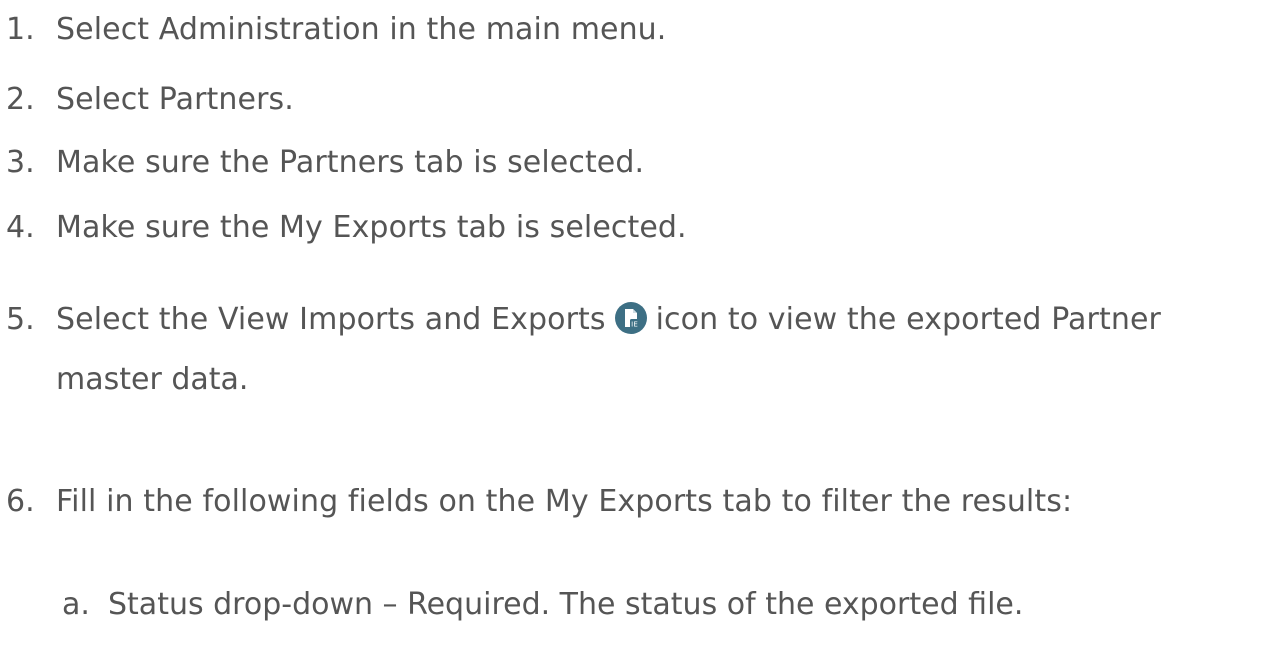 This screenshot has width=1272, height=650. I want to click on step-number: 6., so click(20, 501).